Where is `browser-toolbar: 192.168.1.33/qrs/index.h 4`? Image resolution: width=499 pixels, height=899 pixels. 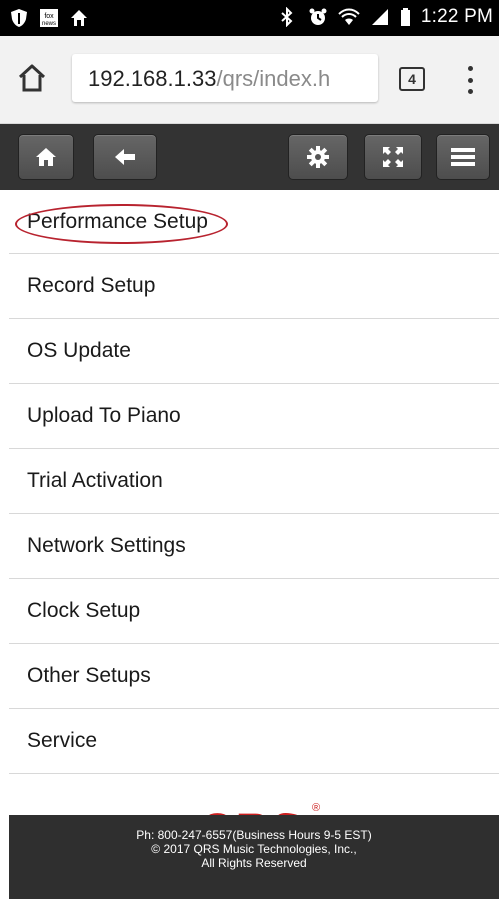 browser-toolbar: 192.168.1.33/qrs/index.h 4 is located at coordinates (249, 80).